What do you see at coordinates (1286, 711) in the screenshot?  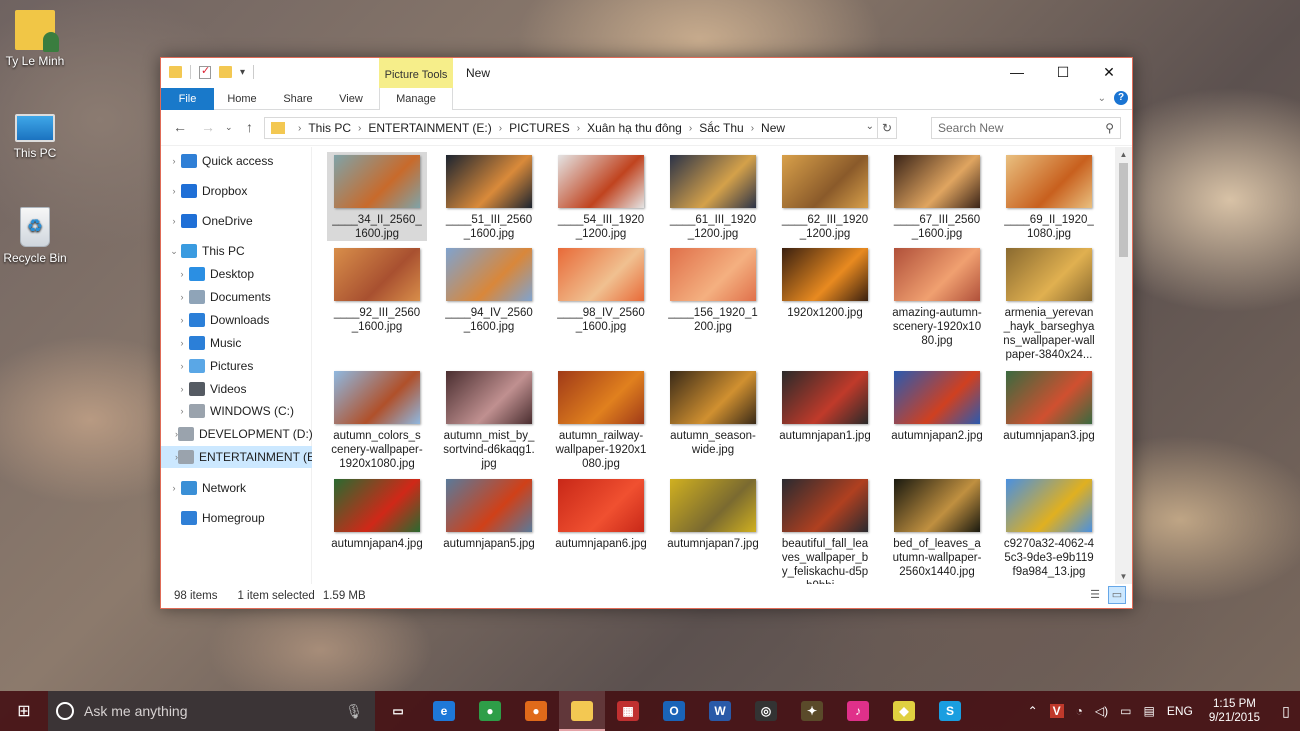 I see `notifications-icon: ▯` at bounding box center [1286, 711].